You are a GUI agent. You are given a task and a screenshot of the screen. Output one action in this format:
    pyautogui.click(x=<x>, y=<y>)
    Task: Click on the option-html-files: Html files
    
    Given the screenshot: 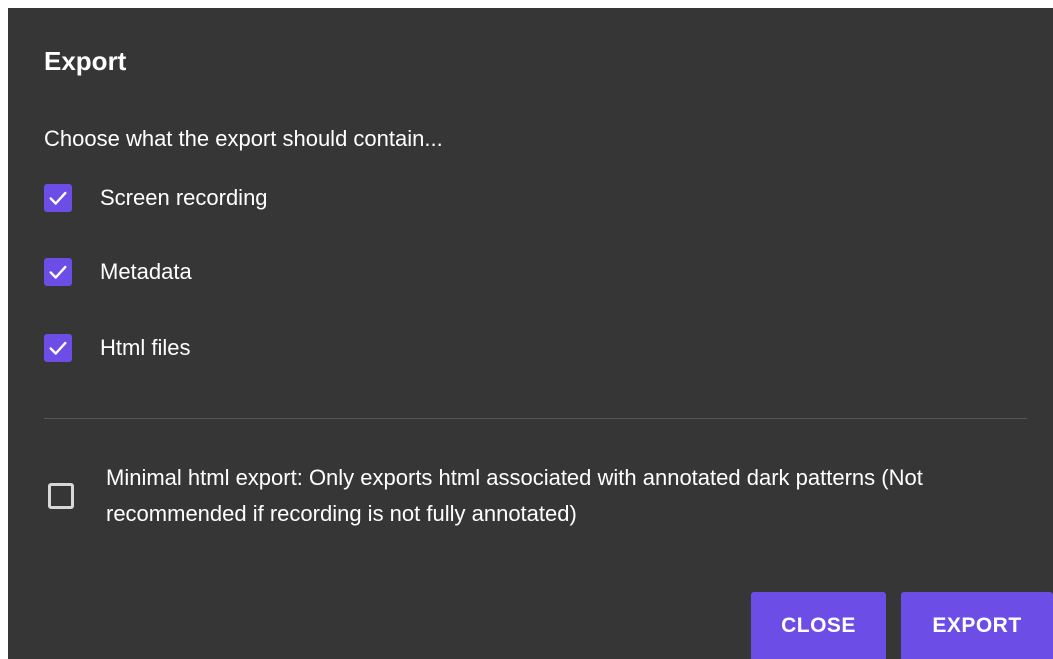 What is the action you would take?
    pyautogui.click(x=117, y=348)
    